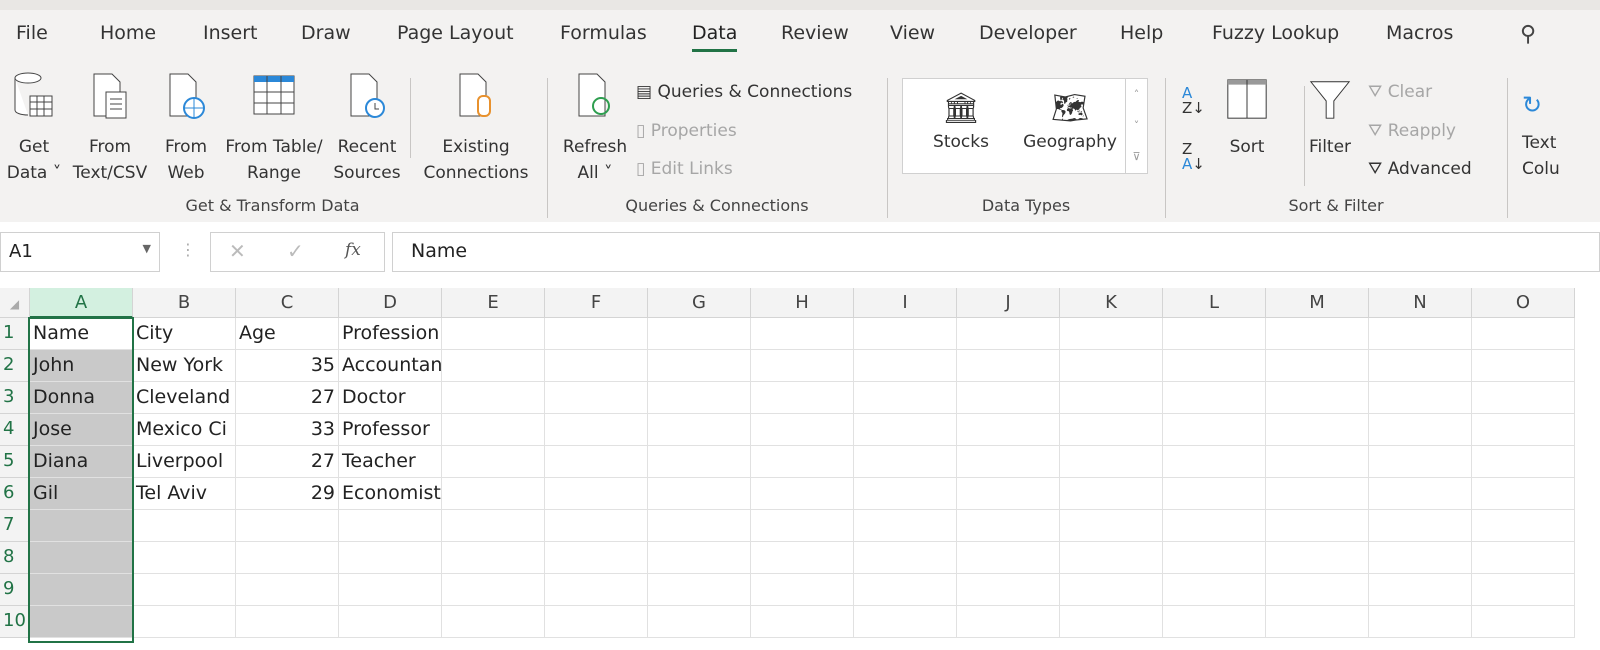  What do you see at coordinates (493, 590) in the screenshot?
I see `cell-E9` at bounding box center [493, 590].